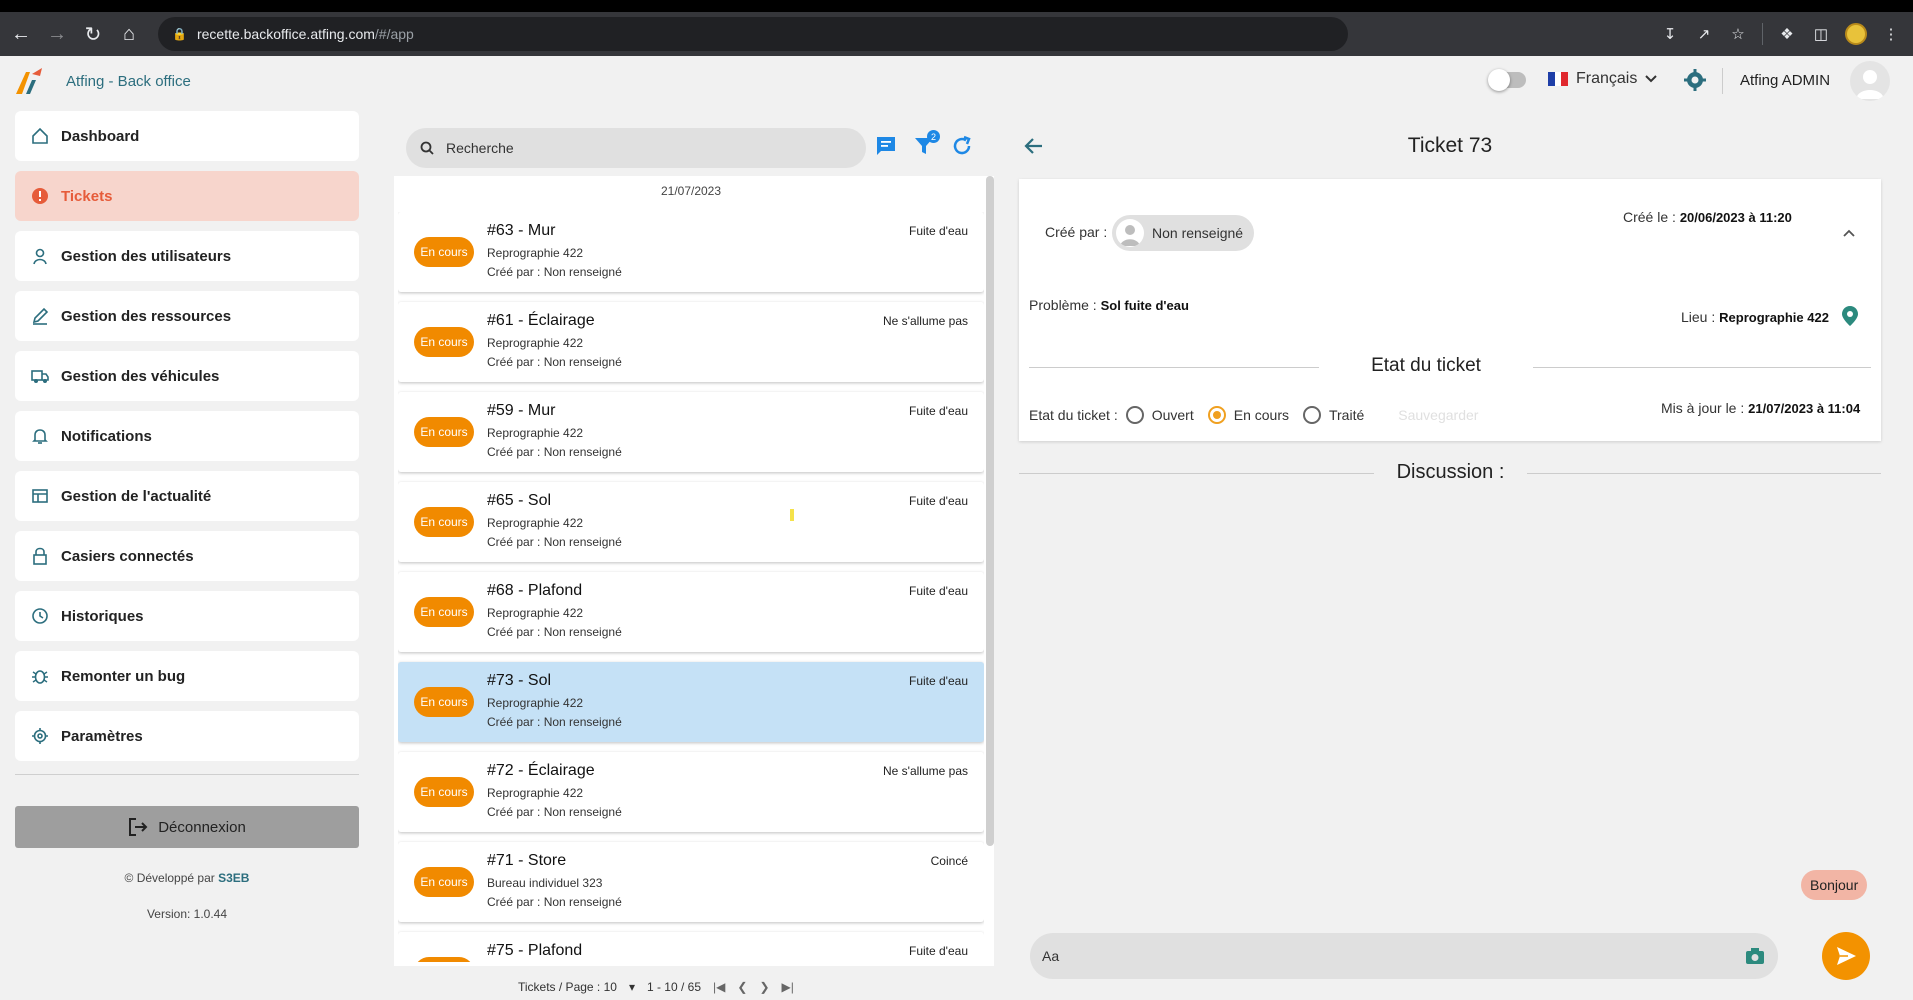 This screenshot has height=1000, width=1913. I want to click on chevron-up-icon, so click(1849, 233).